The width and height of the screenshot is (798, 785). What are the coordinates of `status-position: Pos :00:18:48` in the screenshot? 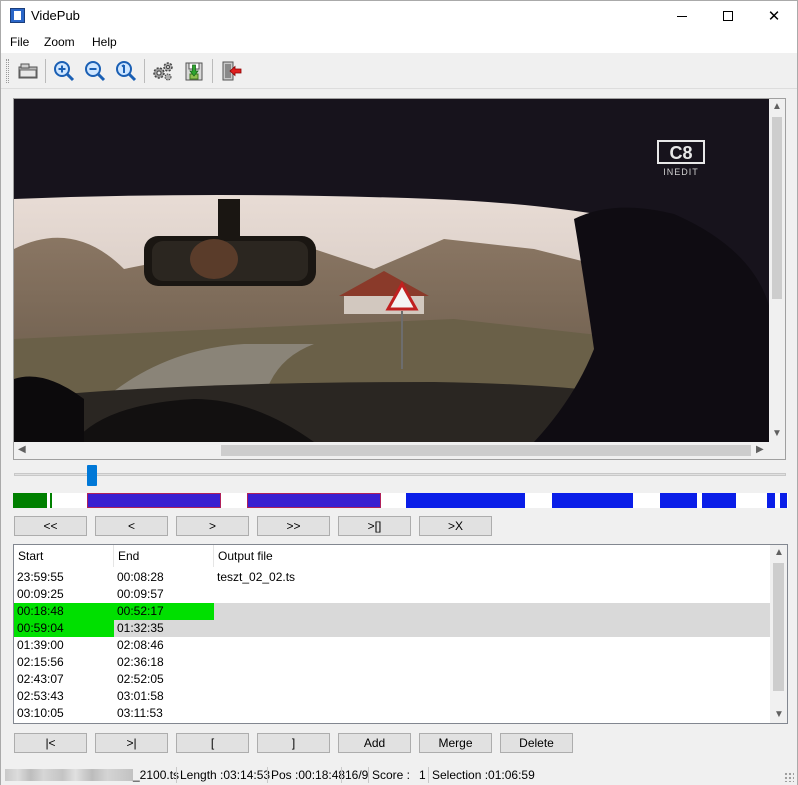 It's located at (308, 775).